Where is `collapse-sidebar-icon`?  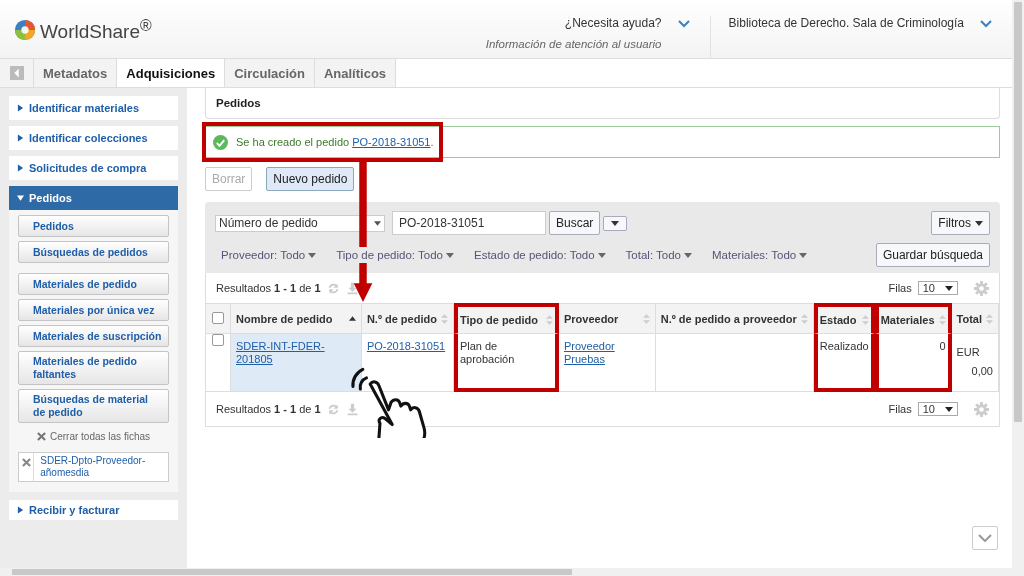
collapse-sidebar-icon is located at coordinates (16, 73).